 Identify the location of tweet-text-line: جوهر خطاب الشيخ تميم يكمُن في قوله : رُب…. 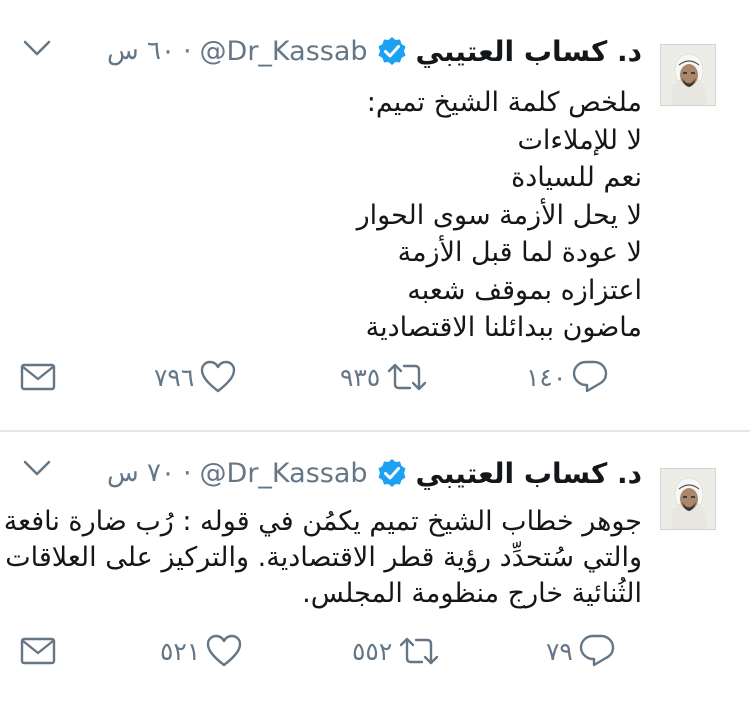
(322, 521).